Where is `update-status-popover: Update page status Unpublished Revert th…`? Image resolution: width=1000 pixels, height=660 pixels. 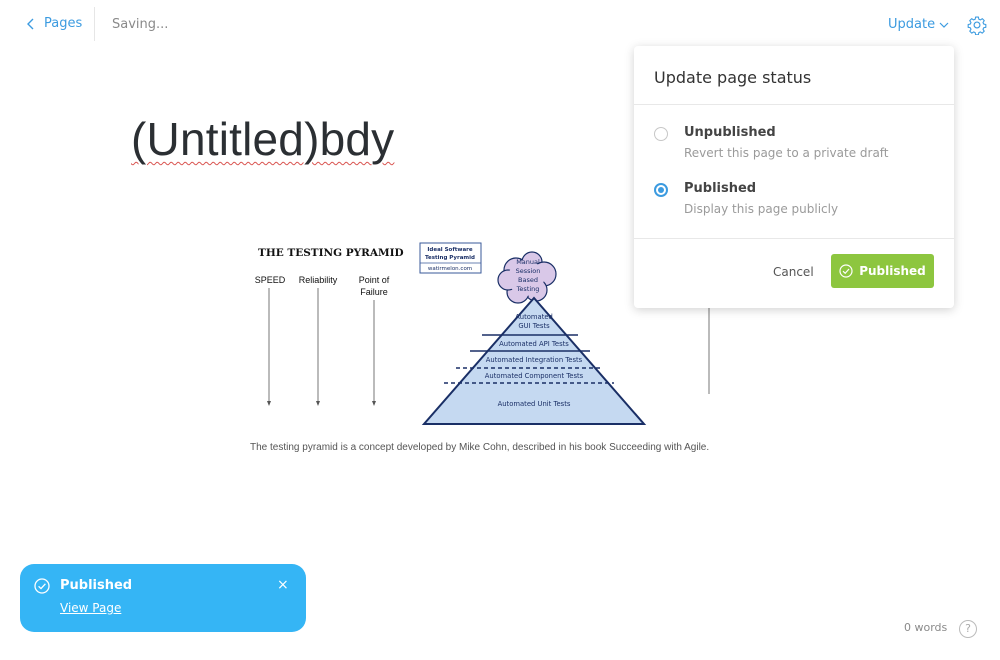 update-status-popover: Update page status Unpublished Revert th… is located at coordinates (794, 177).